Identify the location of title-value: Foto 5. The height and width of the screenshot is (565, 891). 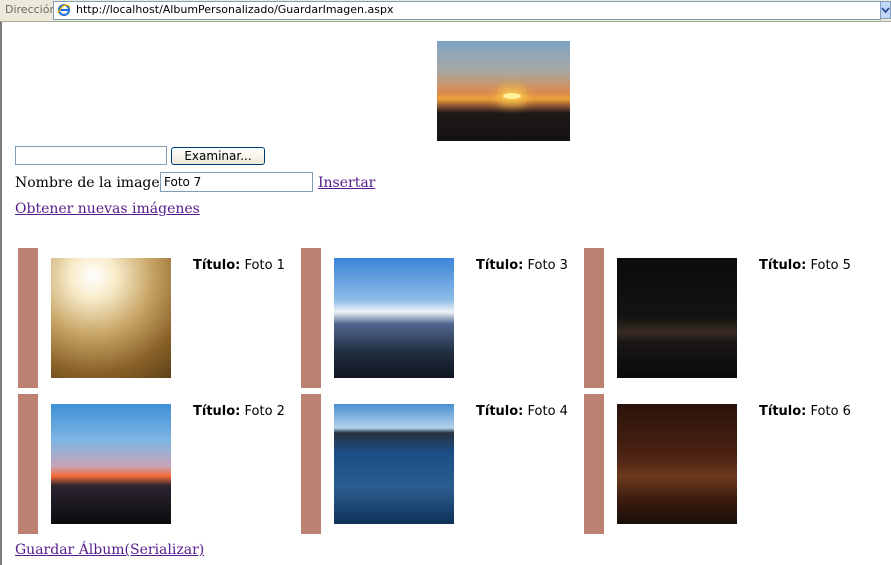
(830, 265).